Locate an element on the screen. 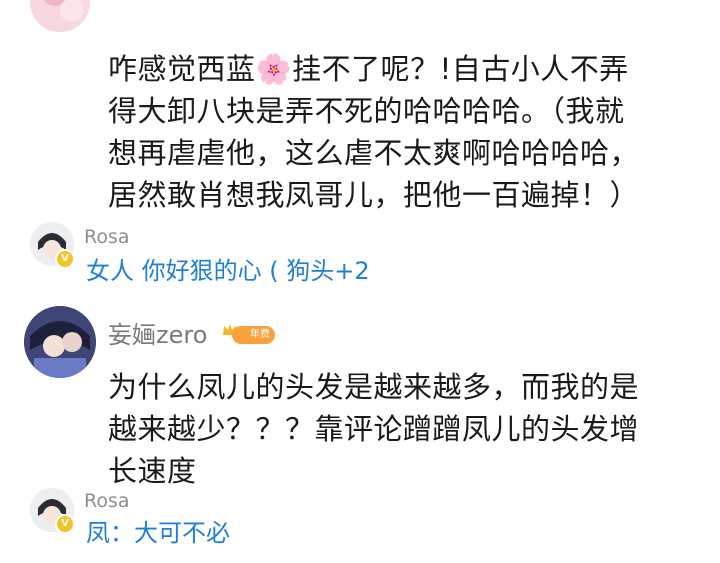  avatar-top-user is located at coordinates (60, 16).